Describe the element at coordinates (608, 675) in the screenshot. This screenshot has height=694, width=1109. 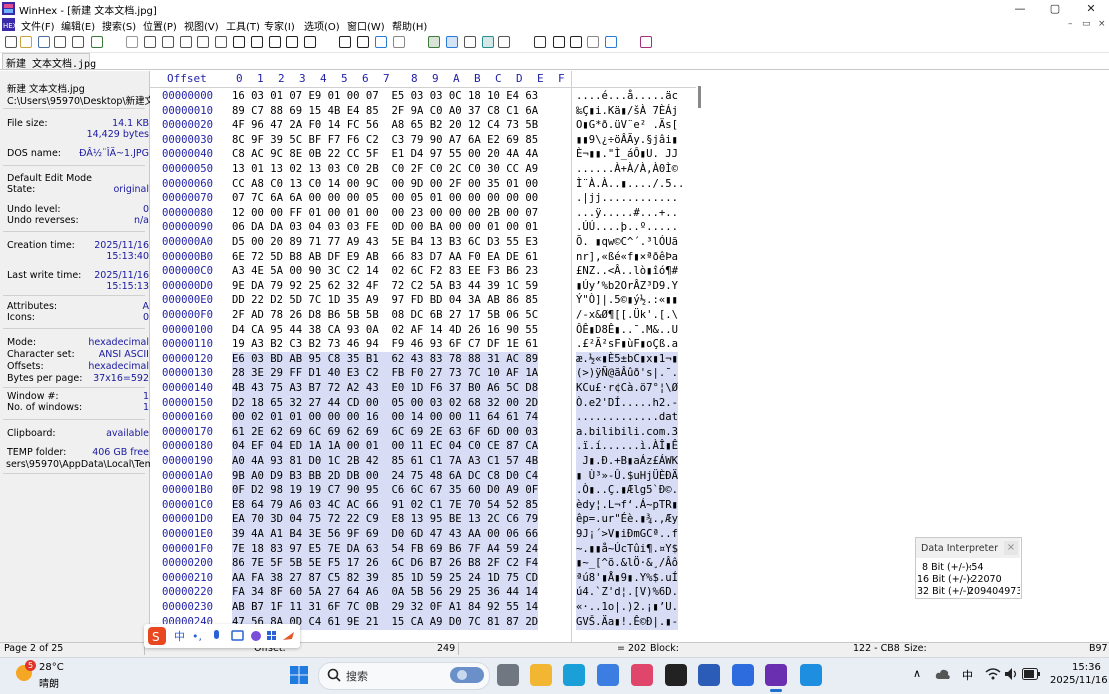
I see `microsoft-store-icon` at that location.